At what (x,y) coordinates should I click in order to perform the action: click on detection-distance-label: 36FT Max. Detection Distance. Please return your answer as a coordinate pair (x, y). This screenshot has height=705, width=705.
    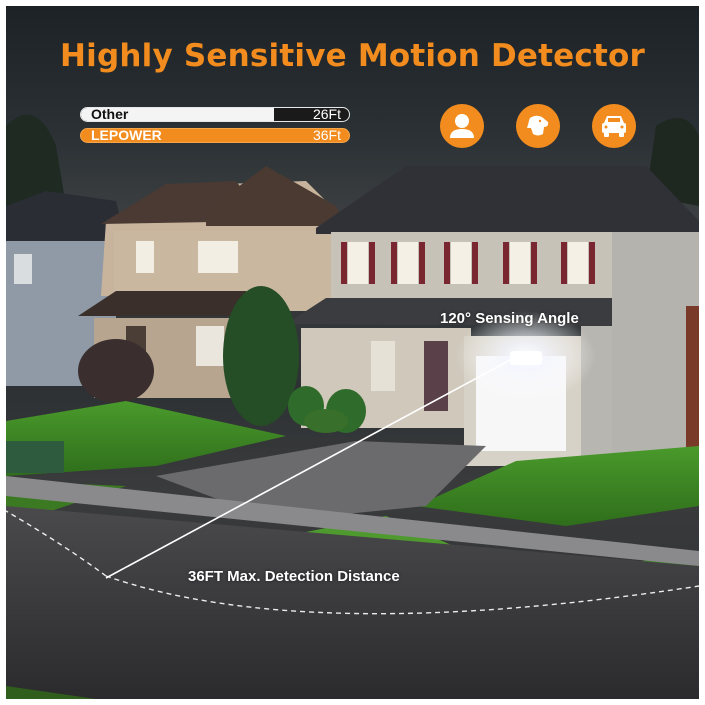
    Looking at the image, I should click on (294, 576).